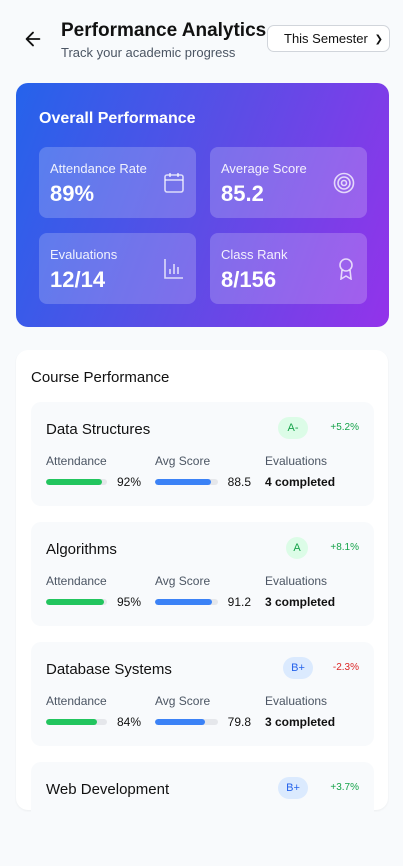 The height and width of the screenshot is (866, 403). What do you see at coordinates (242, 193) in the screenshot?
I see `stat-value: 85.2` at bounding box center [242, 193].